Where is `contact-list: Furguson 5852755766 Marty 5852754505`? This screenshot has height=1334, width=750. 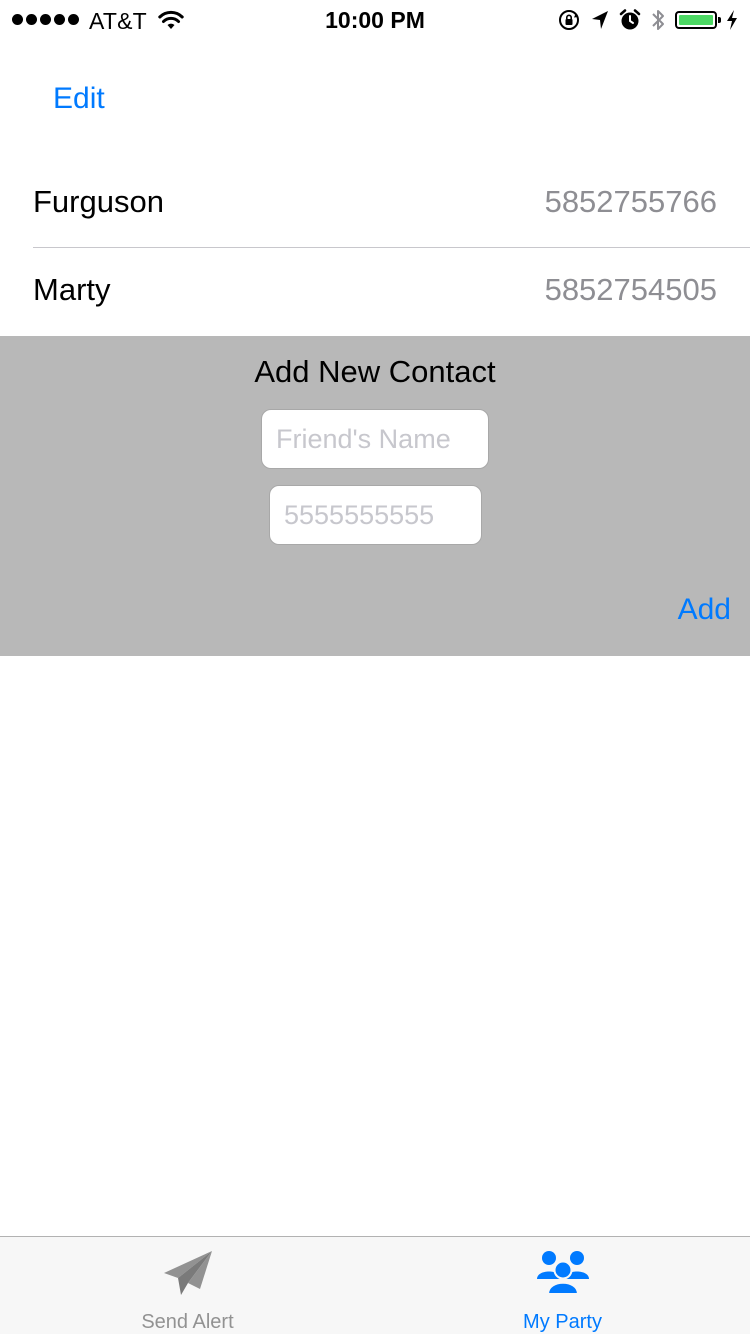 contact-list: Furguson 5852755766 Marty 5852754505 is located at coordinates (375, 248).